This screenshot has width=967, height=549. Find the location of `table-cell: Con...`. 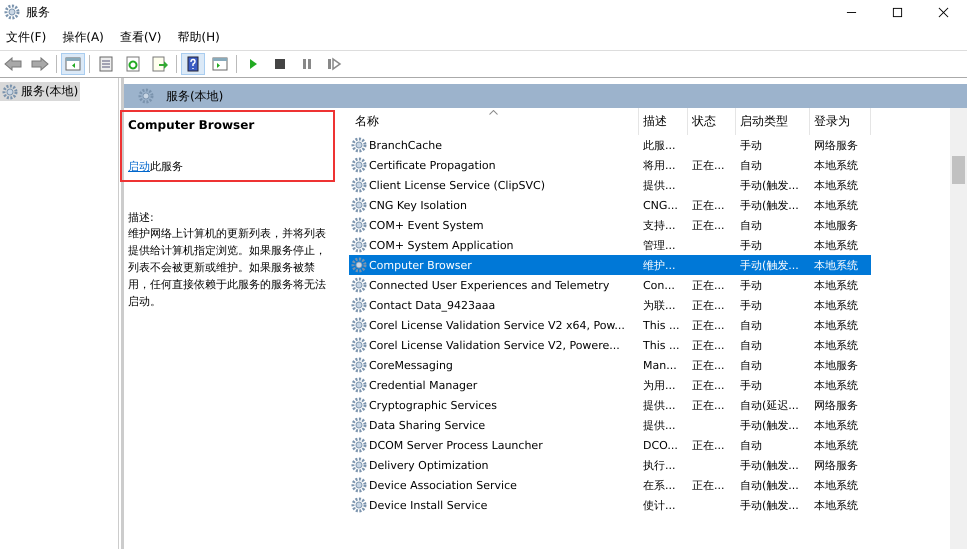

table-cell: Con... is located at coordinates (659, 285).